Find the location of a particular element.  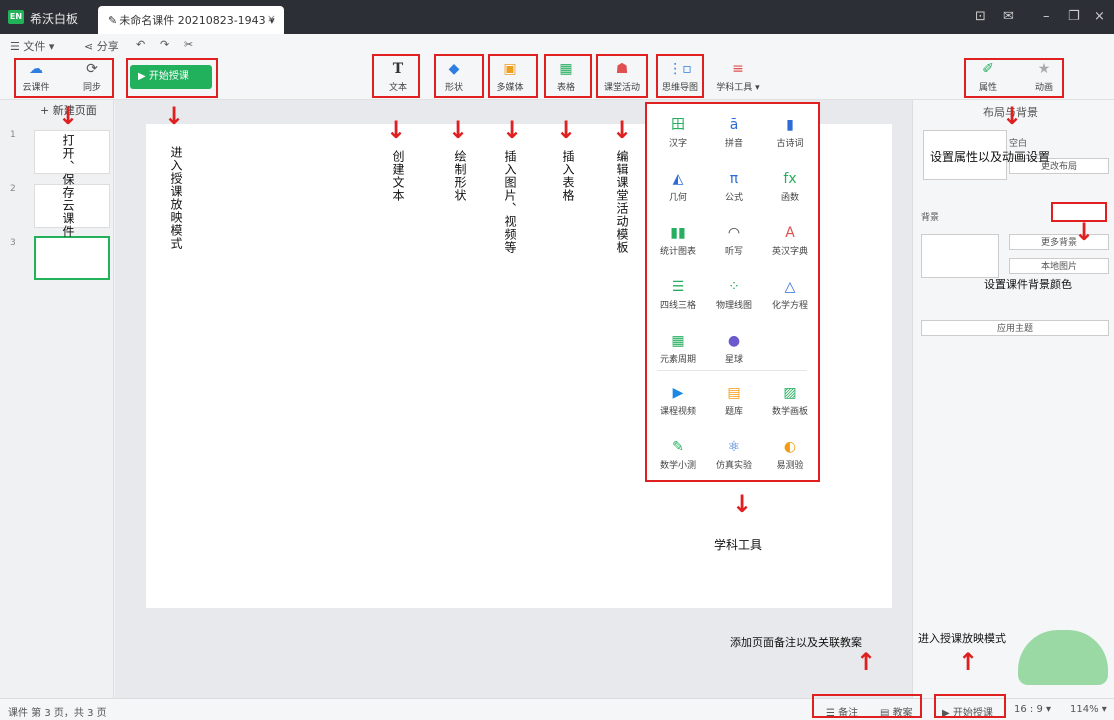

subject-tool-item: ▨ 数学画板 is located at coordinates (790, 400).